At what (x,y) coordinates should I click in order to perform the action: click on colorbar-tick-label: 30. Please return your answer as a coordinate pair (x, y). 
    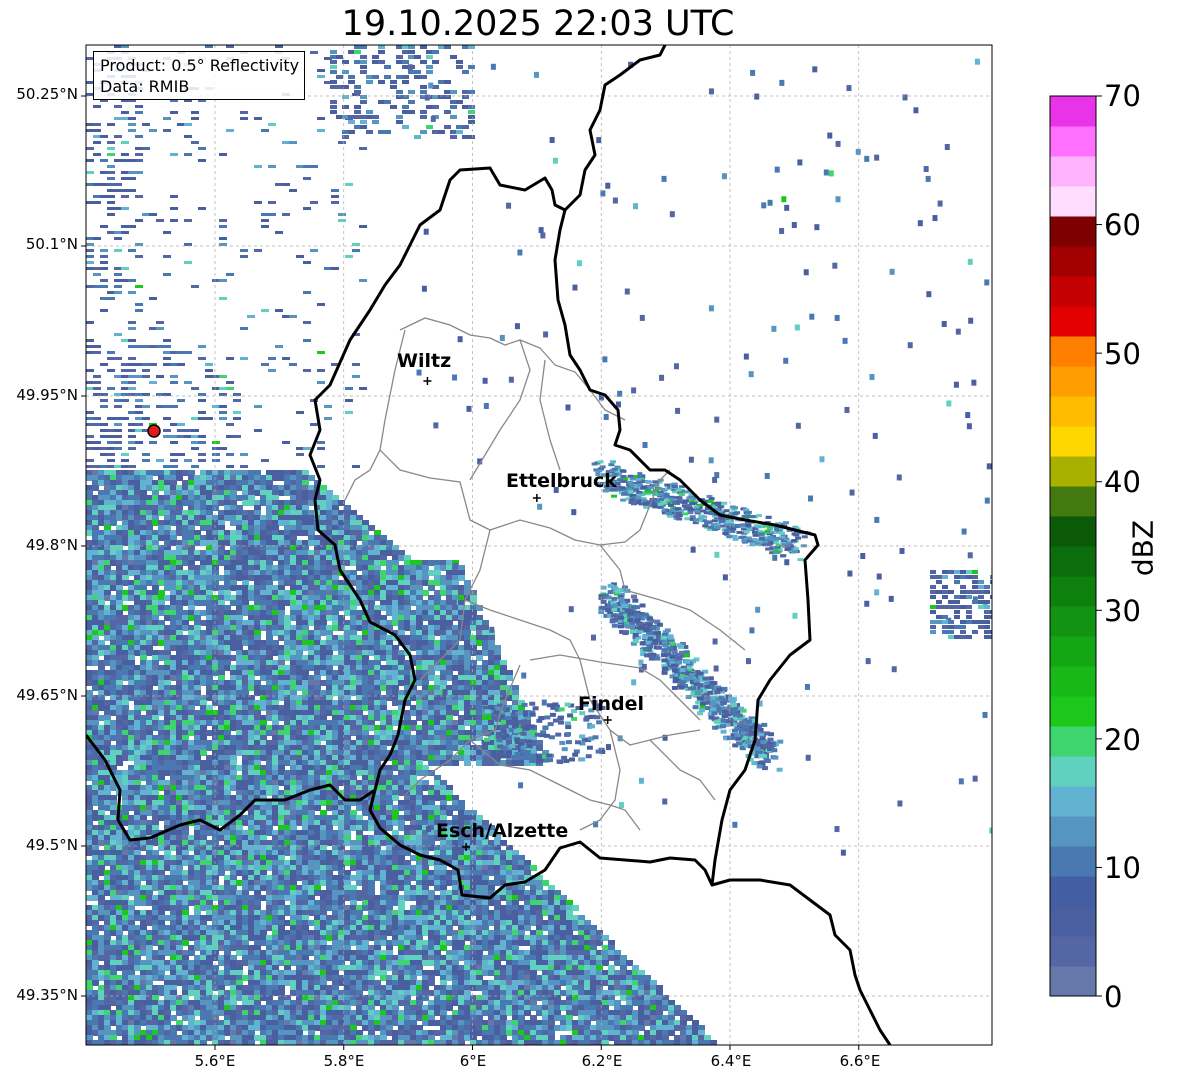
    Looking at the image, I should click on (1122, 611).